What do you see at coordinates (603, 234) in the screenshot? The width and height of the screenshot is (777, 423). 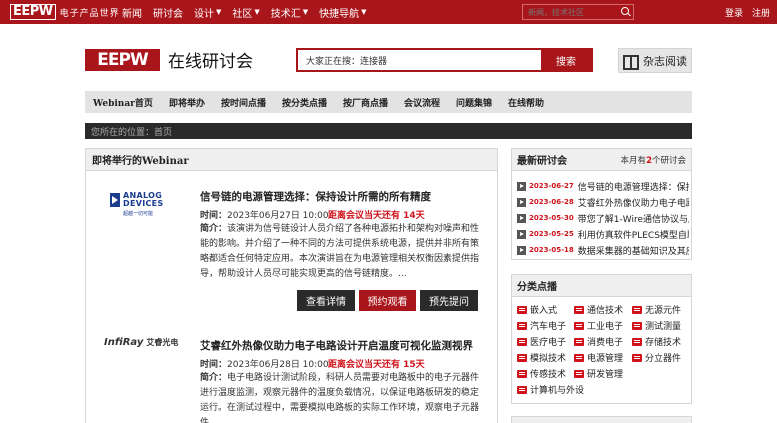 I see `recent-item: 2023-05-25利用仿真软件PLECS模型自助生` at bounding box center [603, 234].